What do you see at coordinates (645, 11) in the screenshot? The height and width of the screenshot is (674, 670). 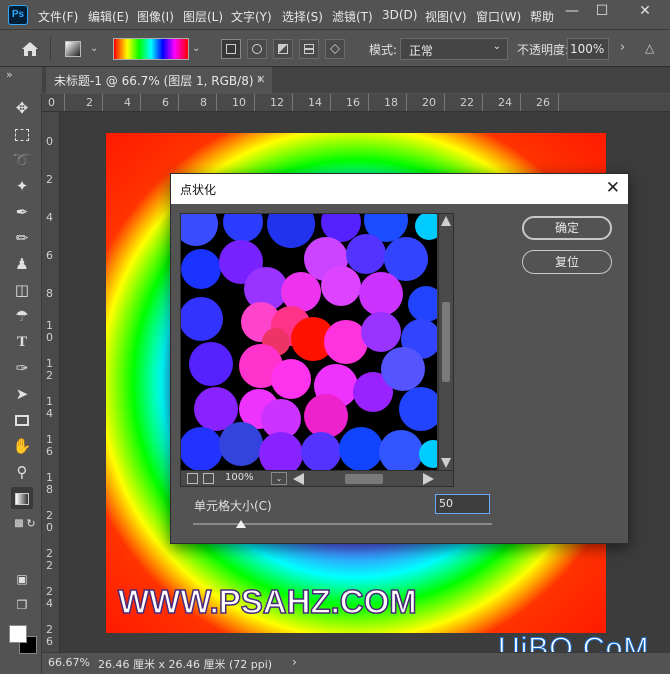 I see `close-window-button: ✕` at bounding box center [645, 11].